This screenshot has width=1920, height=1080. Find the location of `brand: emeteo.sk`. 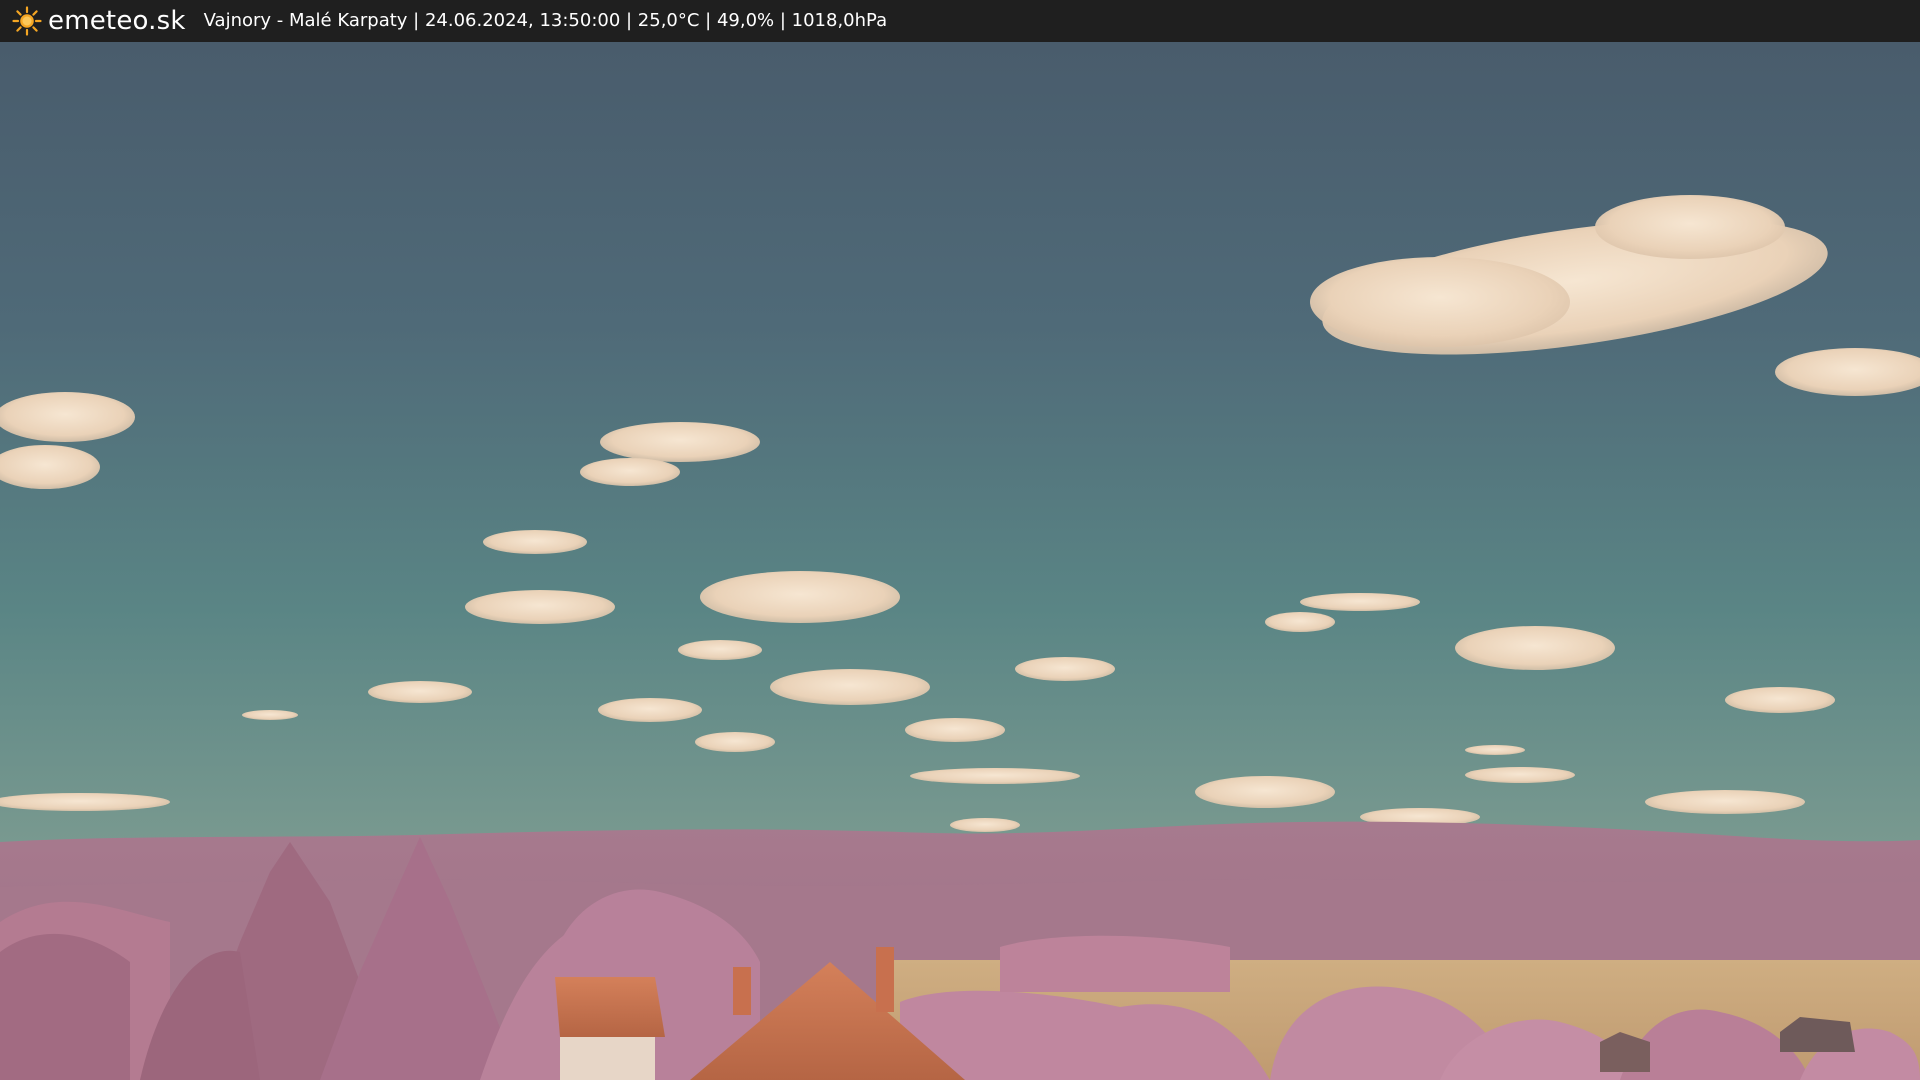

brand: emeteo.sk is located at coordinates (99, 21).